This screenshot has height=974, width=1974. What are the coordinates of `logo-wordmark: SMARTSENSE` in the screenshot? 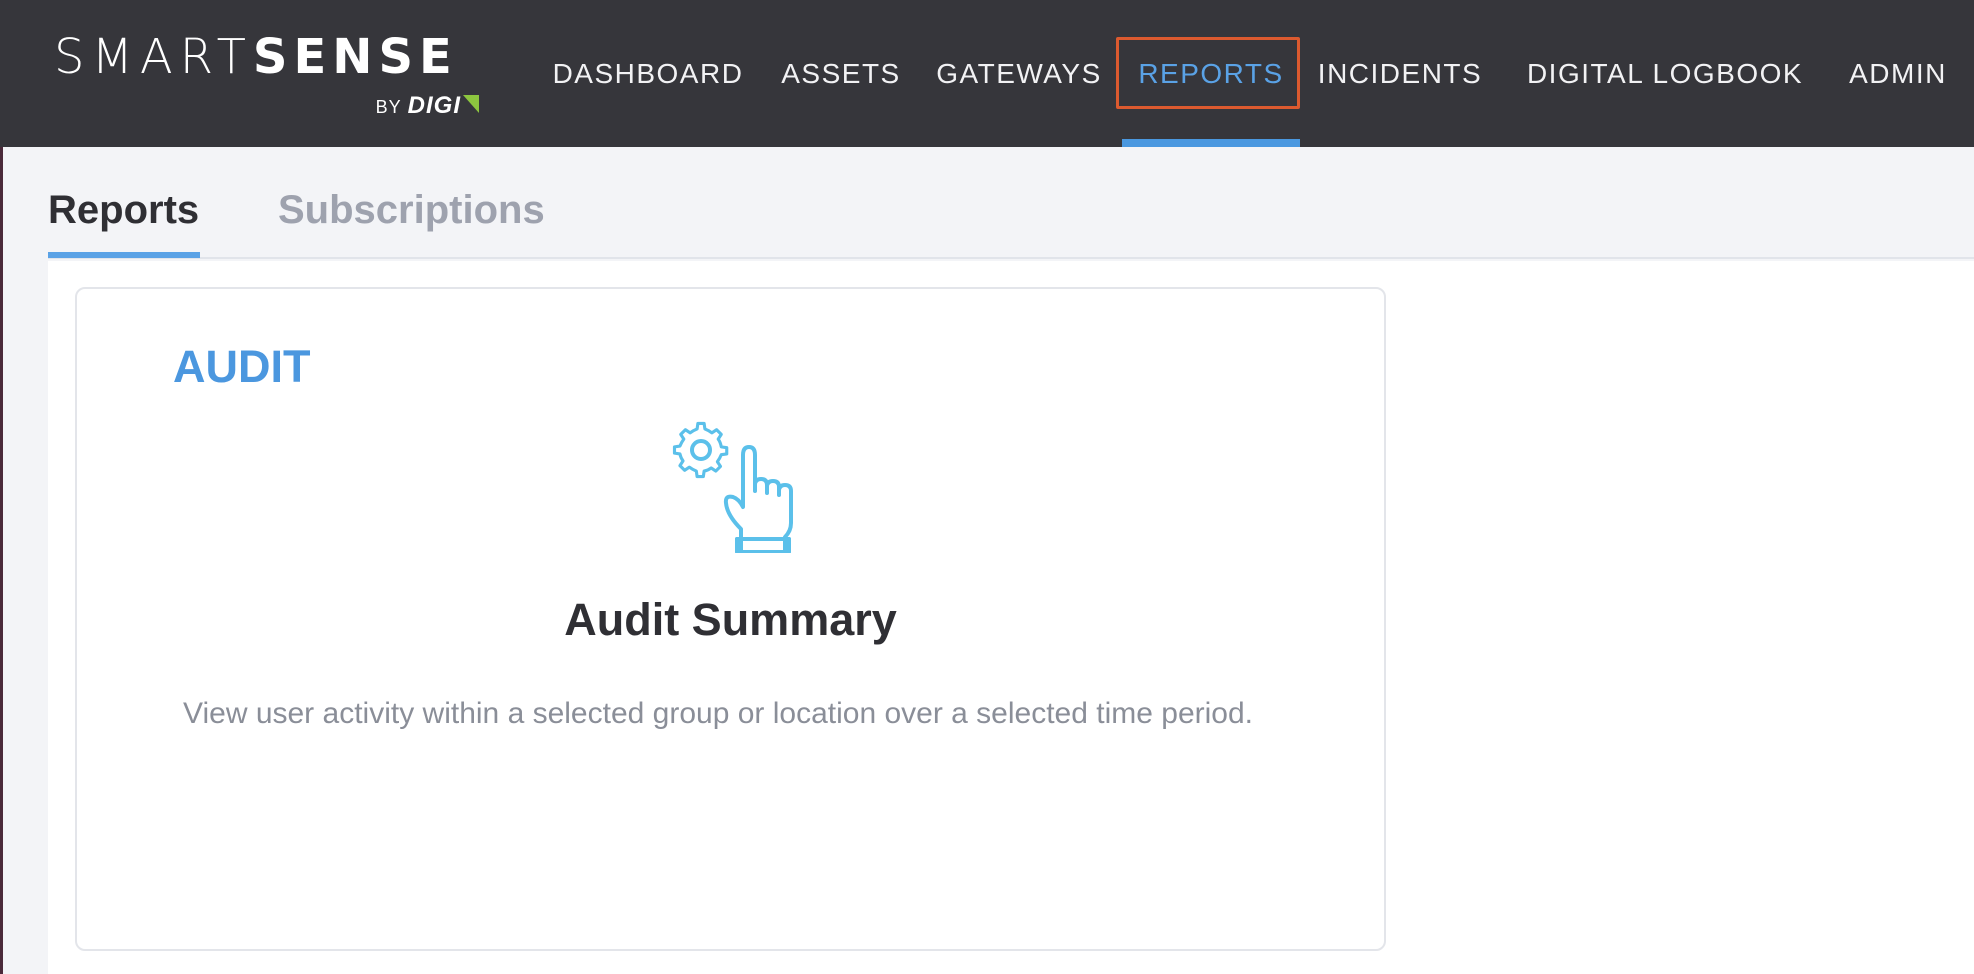 It's located at (256, 56).